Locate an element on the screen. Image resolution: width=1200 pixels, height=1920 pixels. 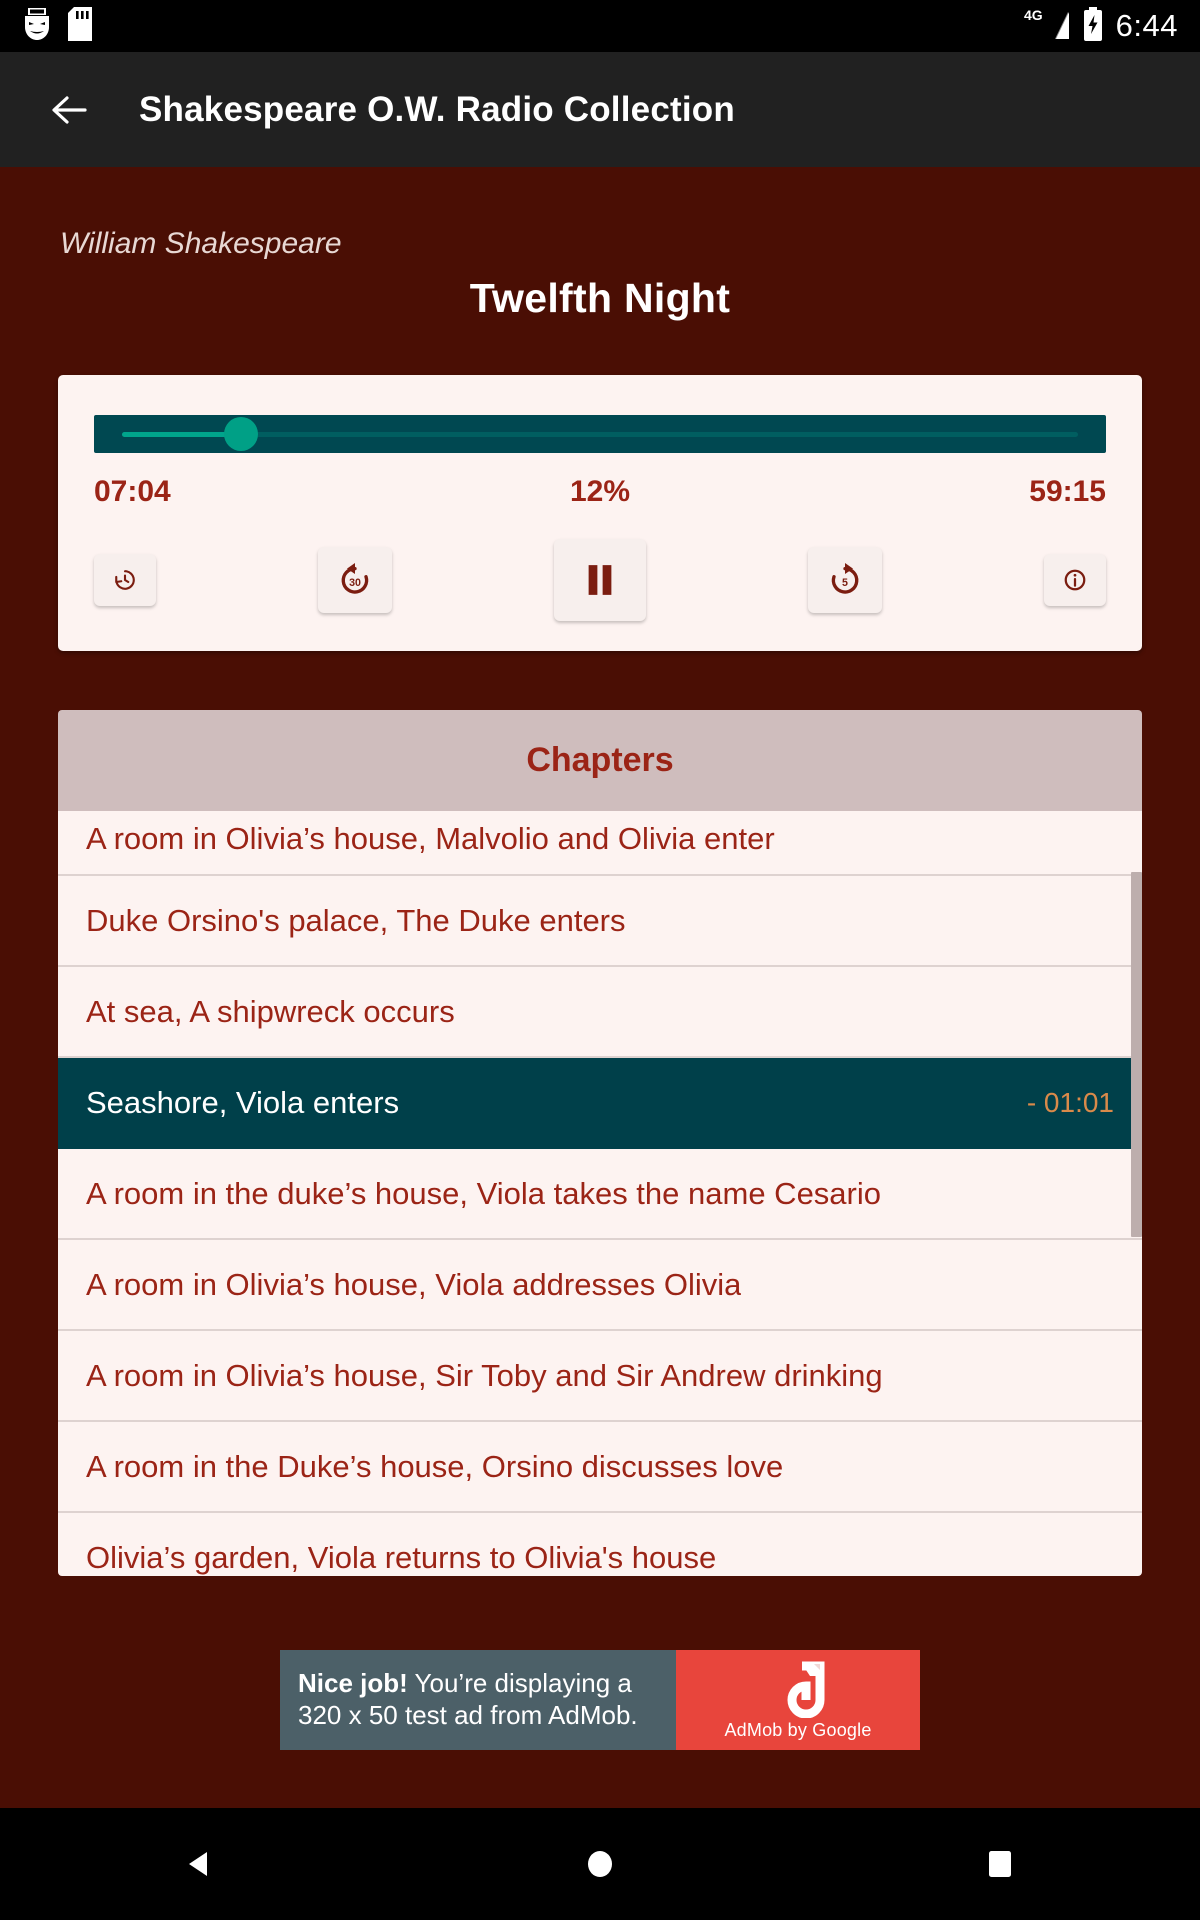
chapter-row: At sea, A shipwreck occurs is located at coordinates (600, 1012).